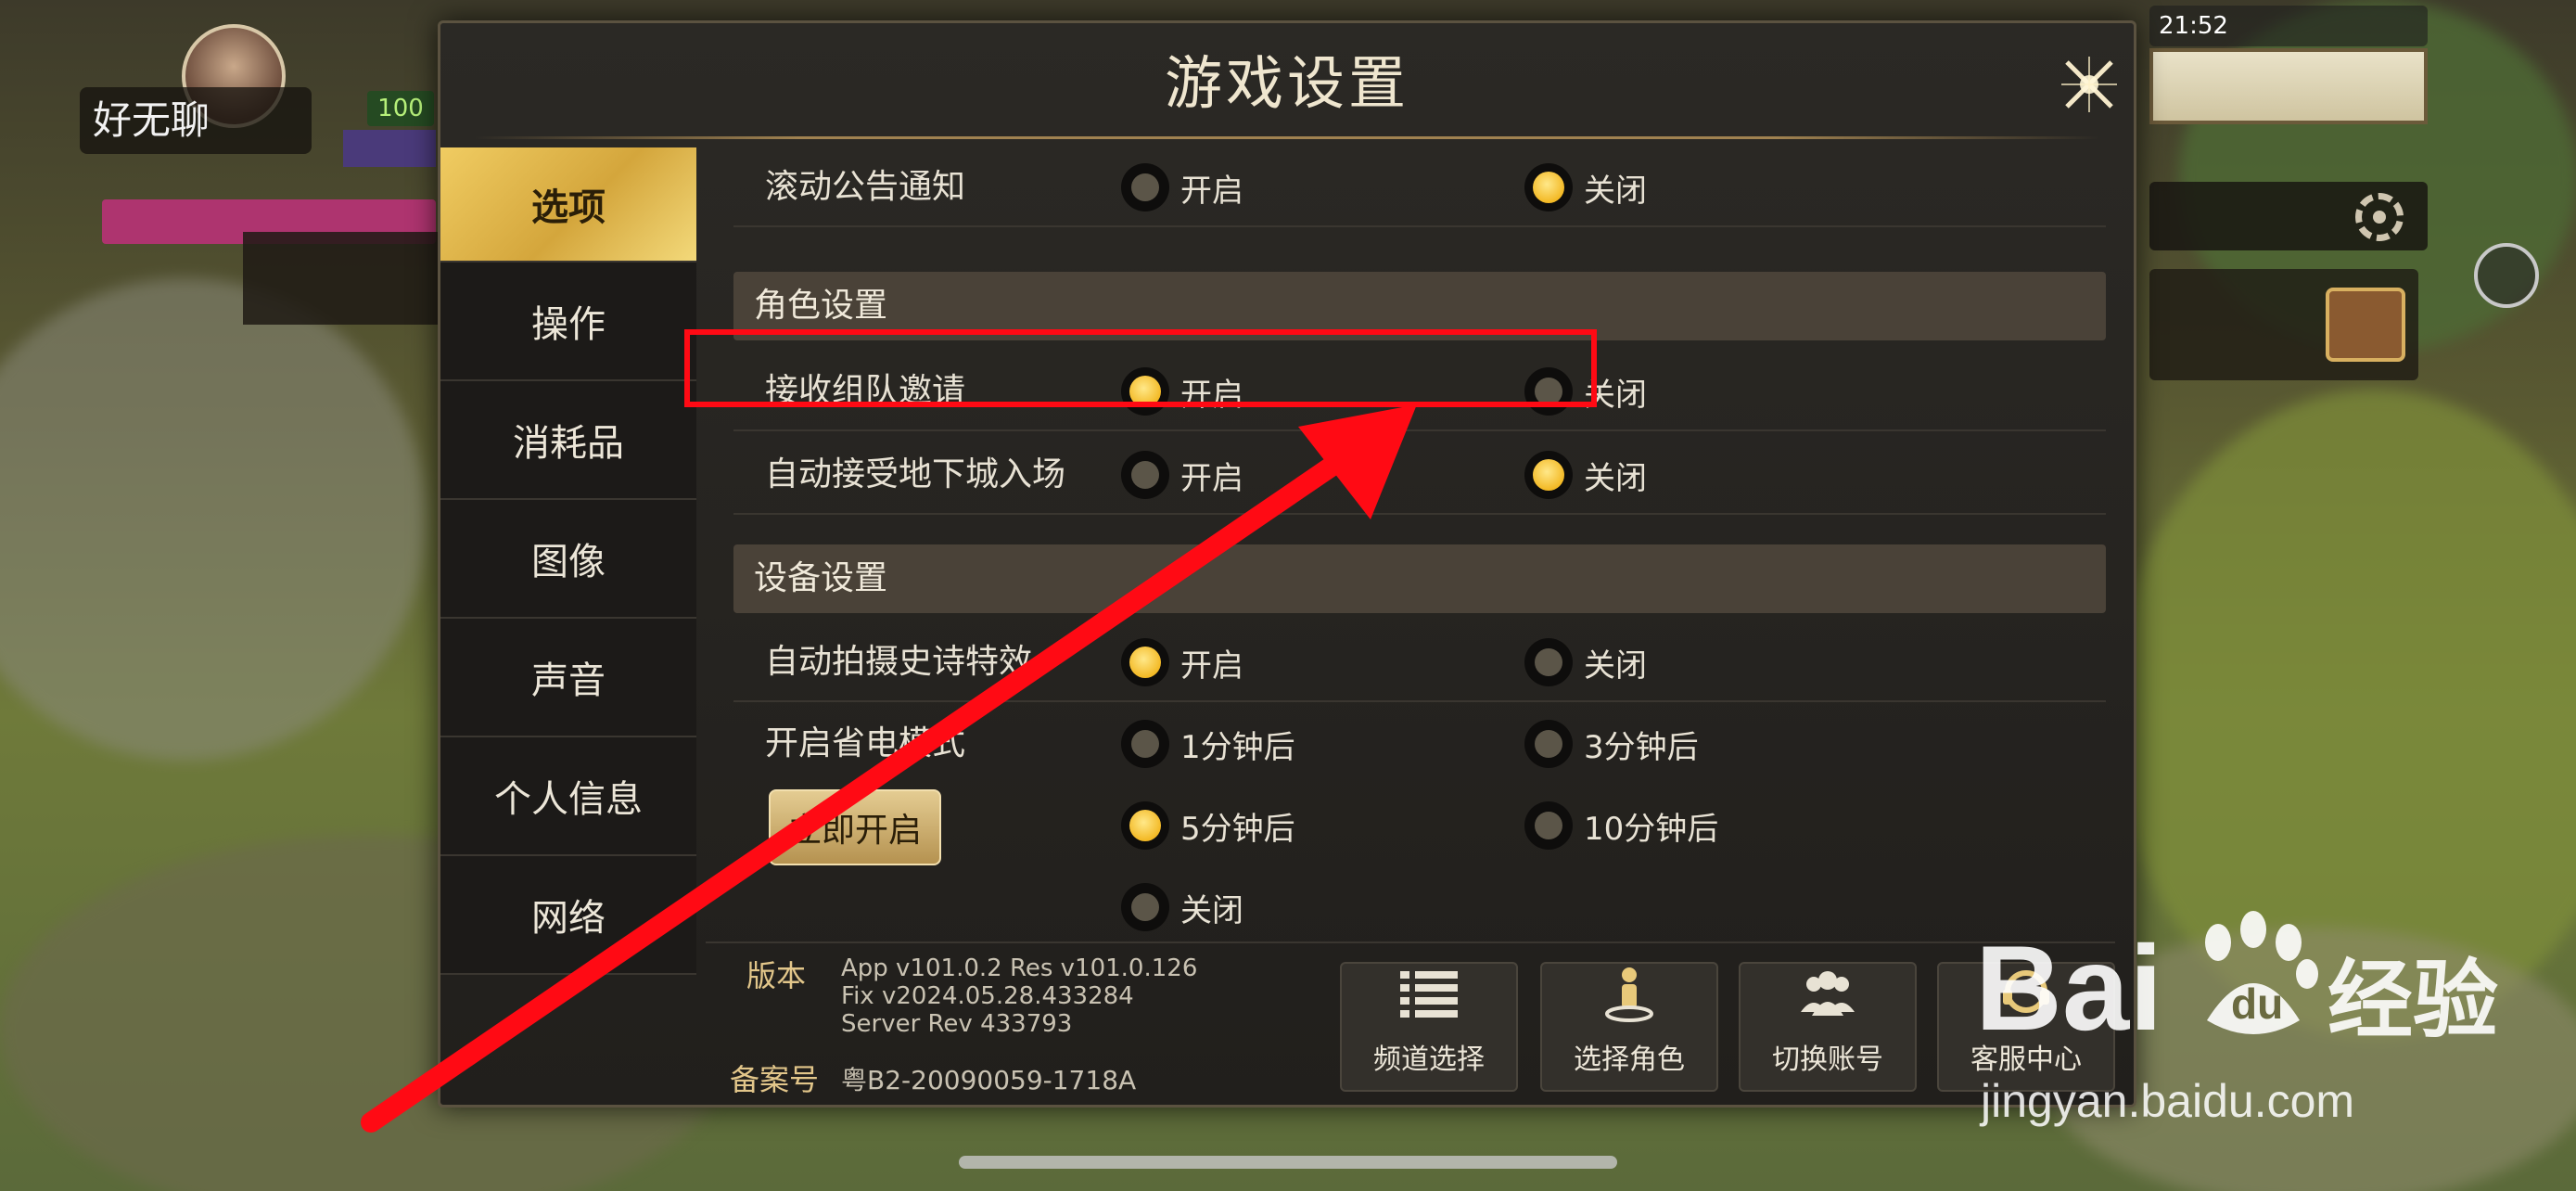  What do you see at coordinates (196, 121) in the screenshot?
I see `player-name: 好无聊` at bounding box center [196, 121].